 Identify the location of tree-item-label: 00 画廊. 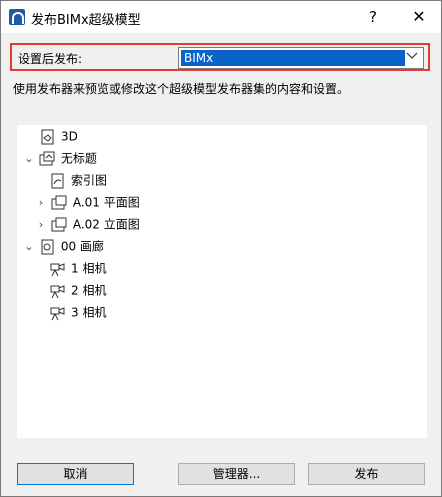
(82, 246).